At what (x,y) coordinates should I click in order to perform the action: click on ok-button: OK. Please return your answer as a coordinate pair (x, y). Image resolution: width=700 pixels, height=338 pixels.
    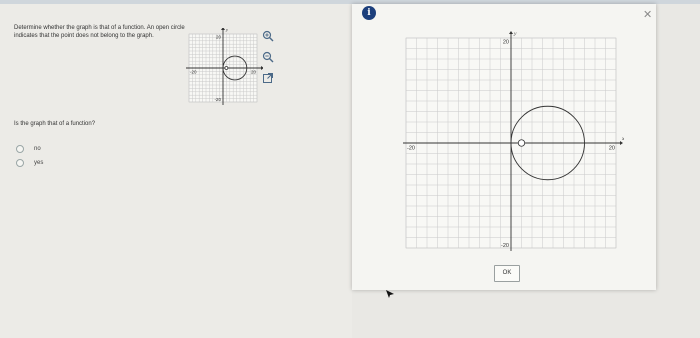
    Looking at the image, I should click on (507, 273).